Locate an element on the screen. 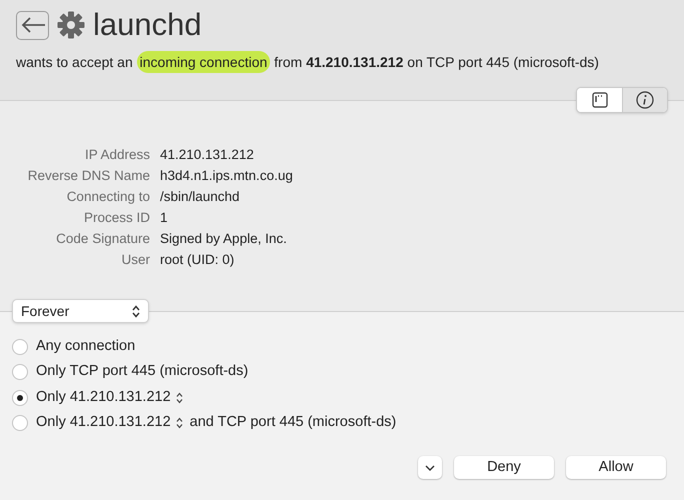  back-arrow-icon is located at coordinates (32, 25).